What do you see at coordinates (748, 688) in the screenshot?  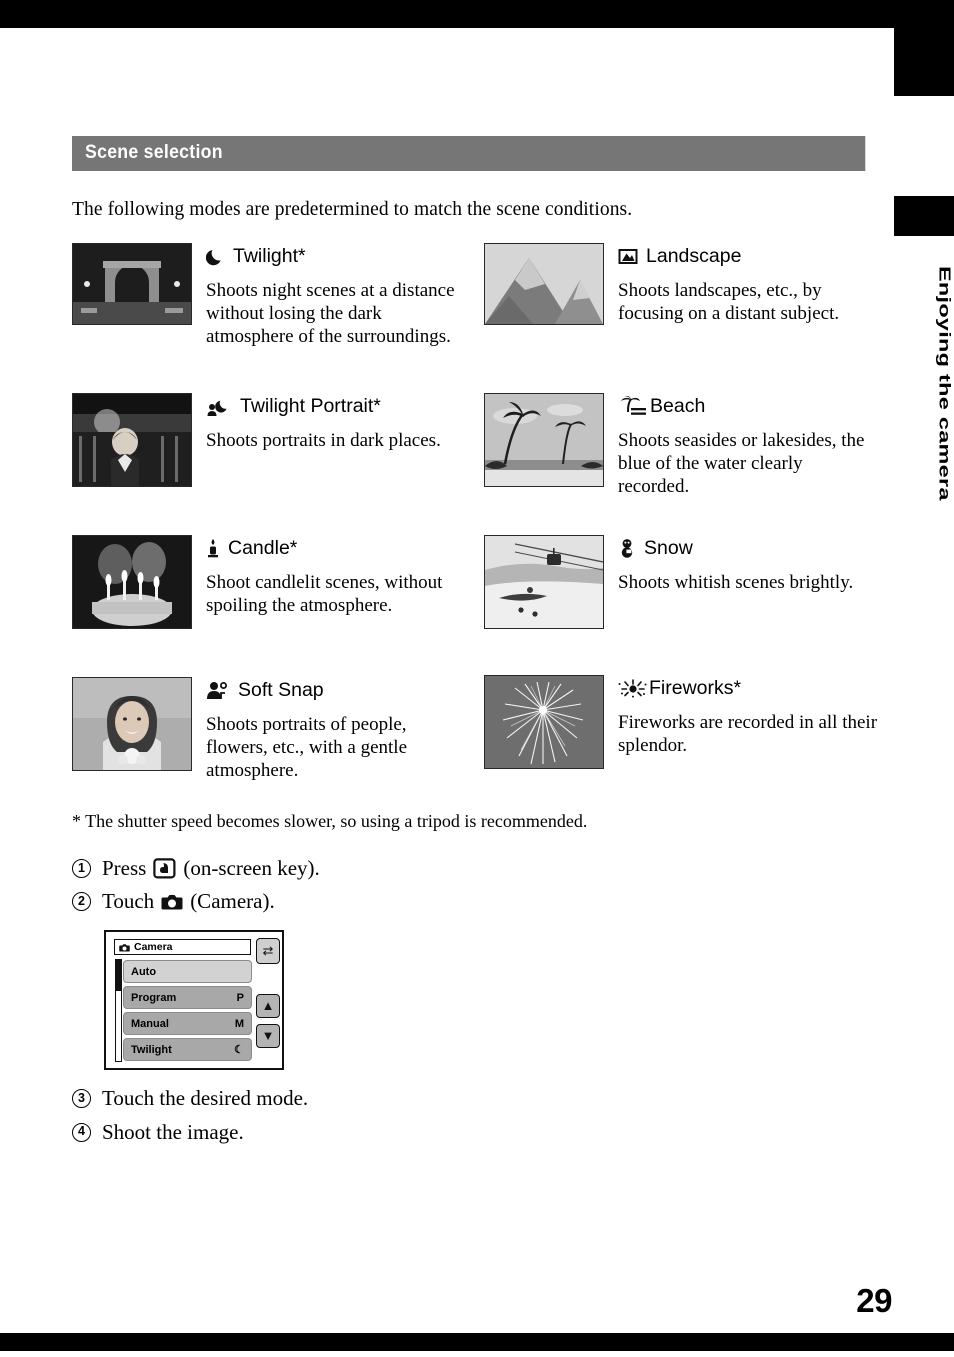 I see `scene-title-row: Fireworks*` at bounding box center [748, 688].